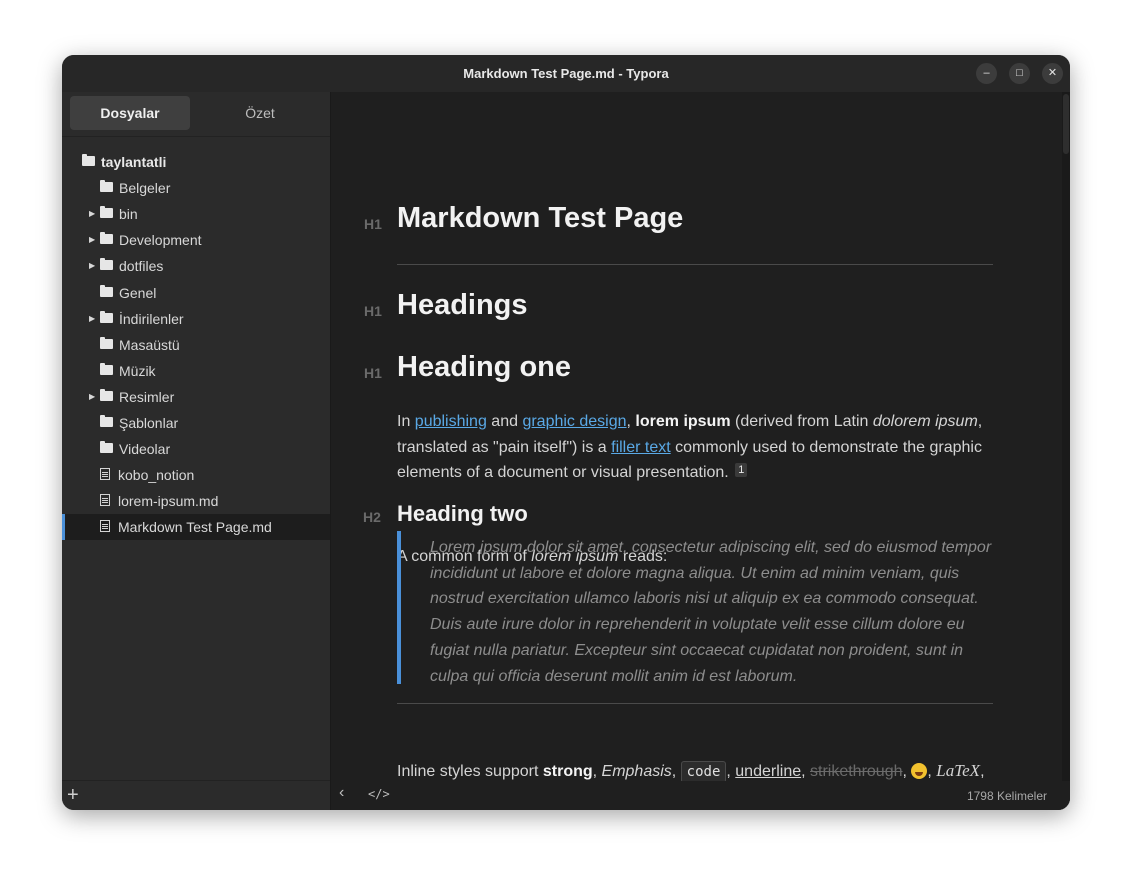 This screenshot has height=878, width=1132. I want to click on file-item: lorem-ipsum.md, so click(196, 501).